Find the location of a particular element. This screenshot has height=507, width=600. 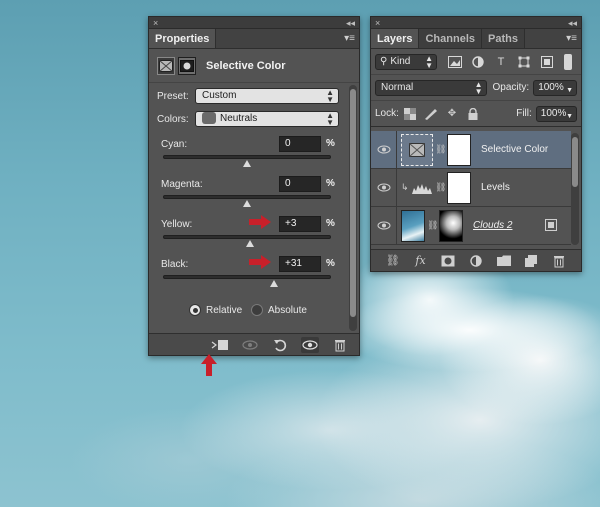

magenta-input: 0 is located at coordinates (300, 184).